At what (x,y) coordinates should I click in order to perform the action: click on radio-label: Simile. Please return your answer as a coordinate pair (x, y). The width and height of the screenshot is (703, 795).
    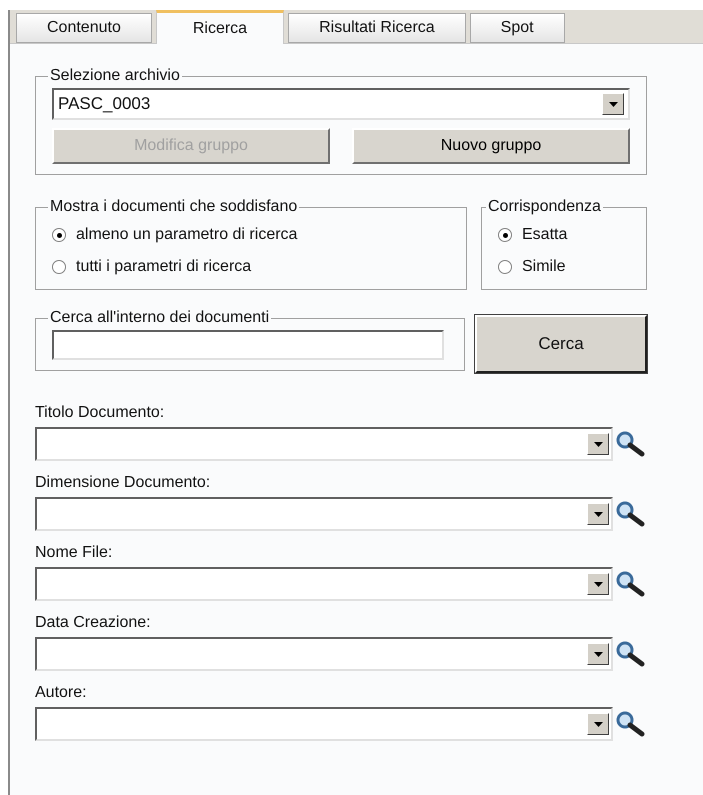
    Looking at the image, I should click on (544, 267).